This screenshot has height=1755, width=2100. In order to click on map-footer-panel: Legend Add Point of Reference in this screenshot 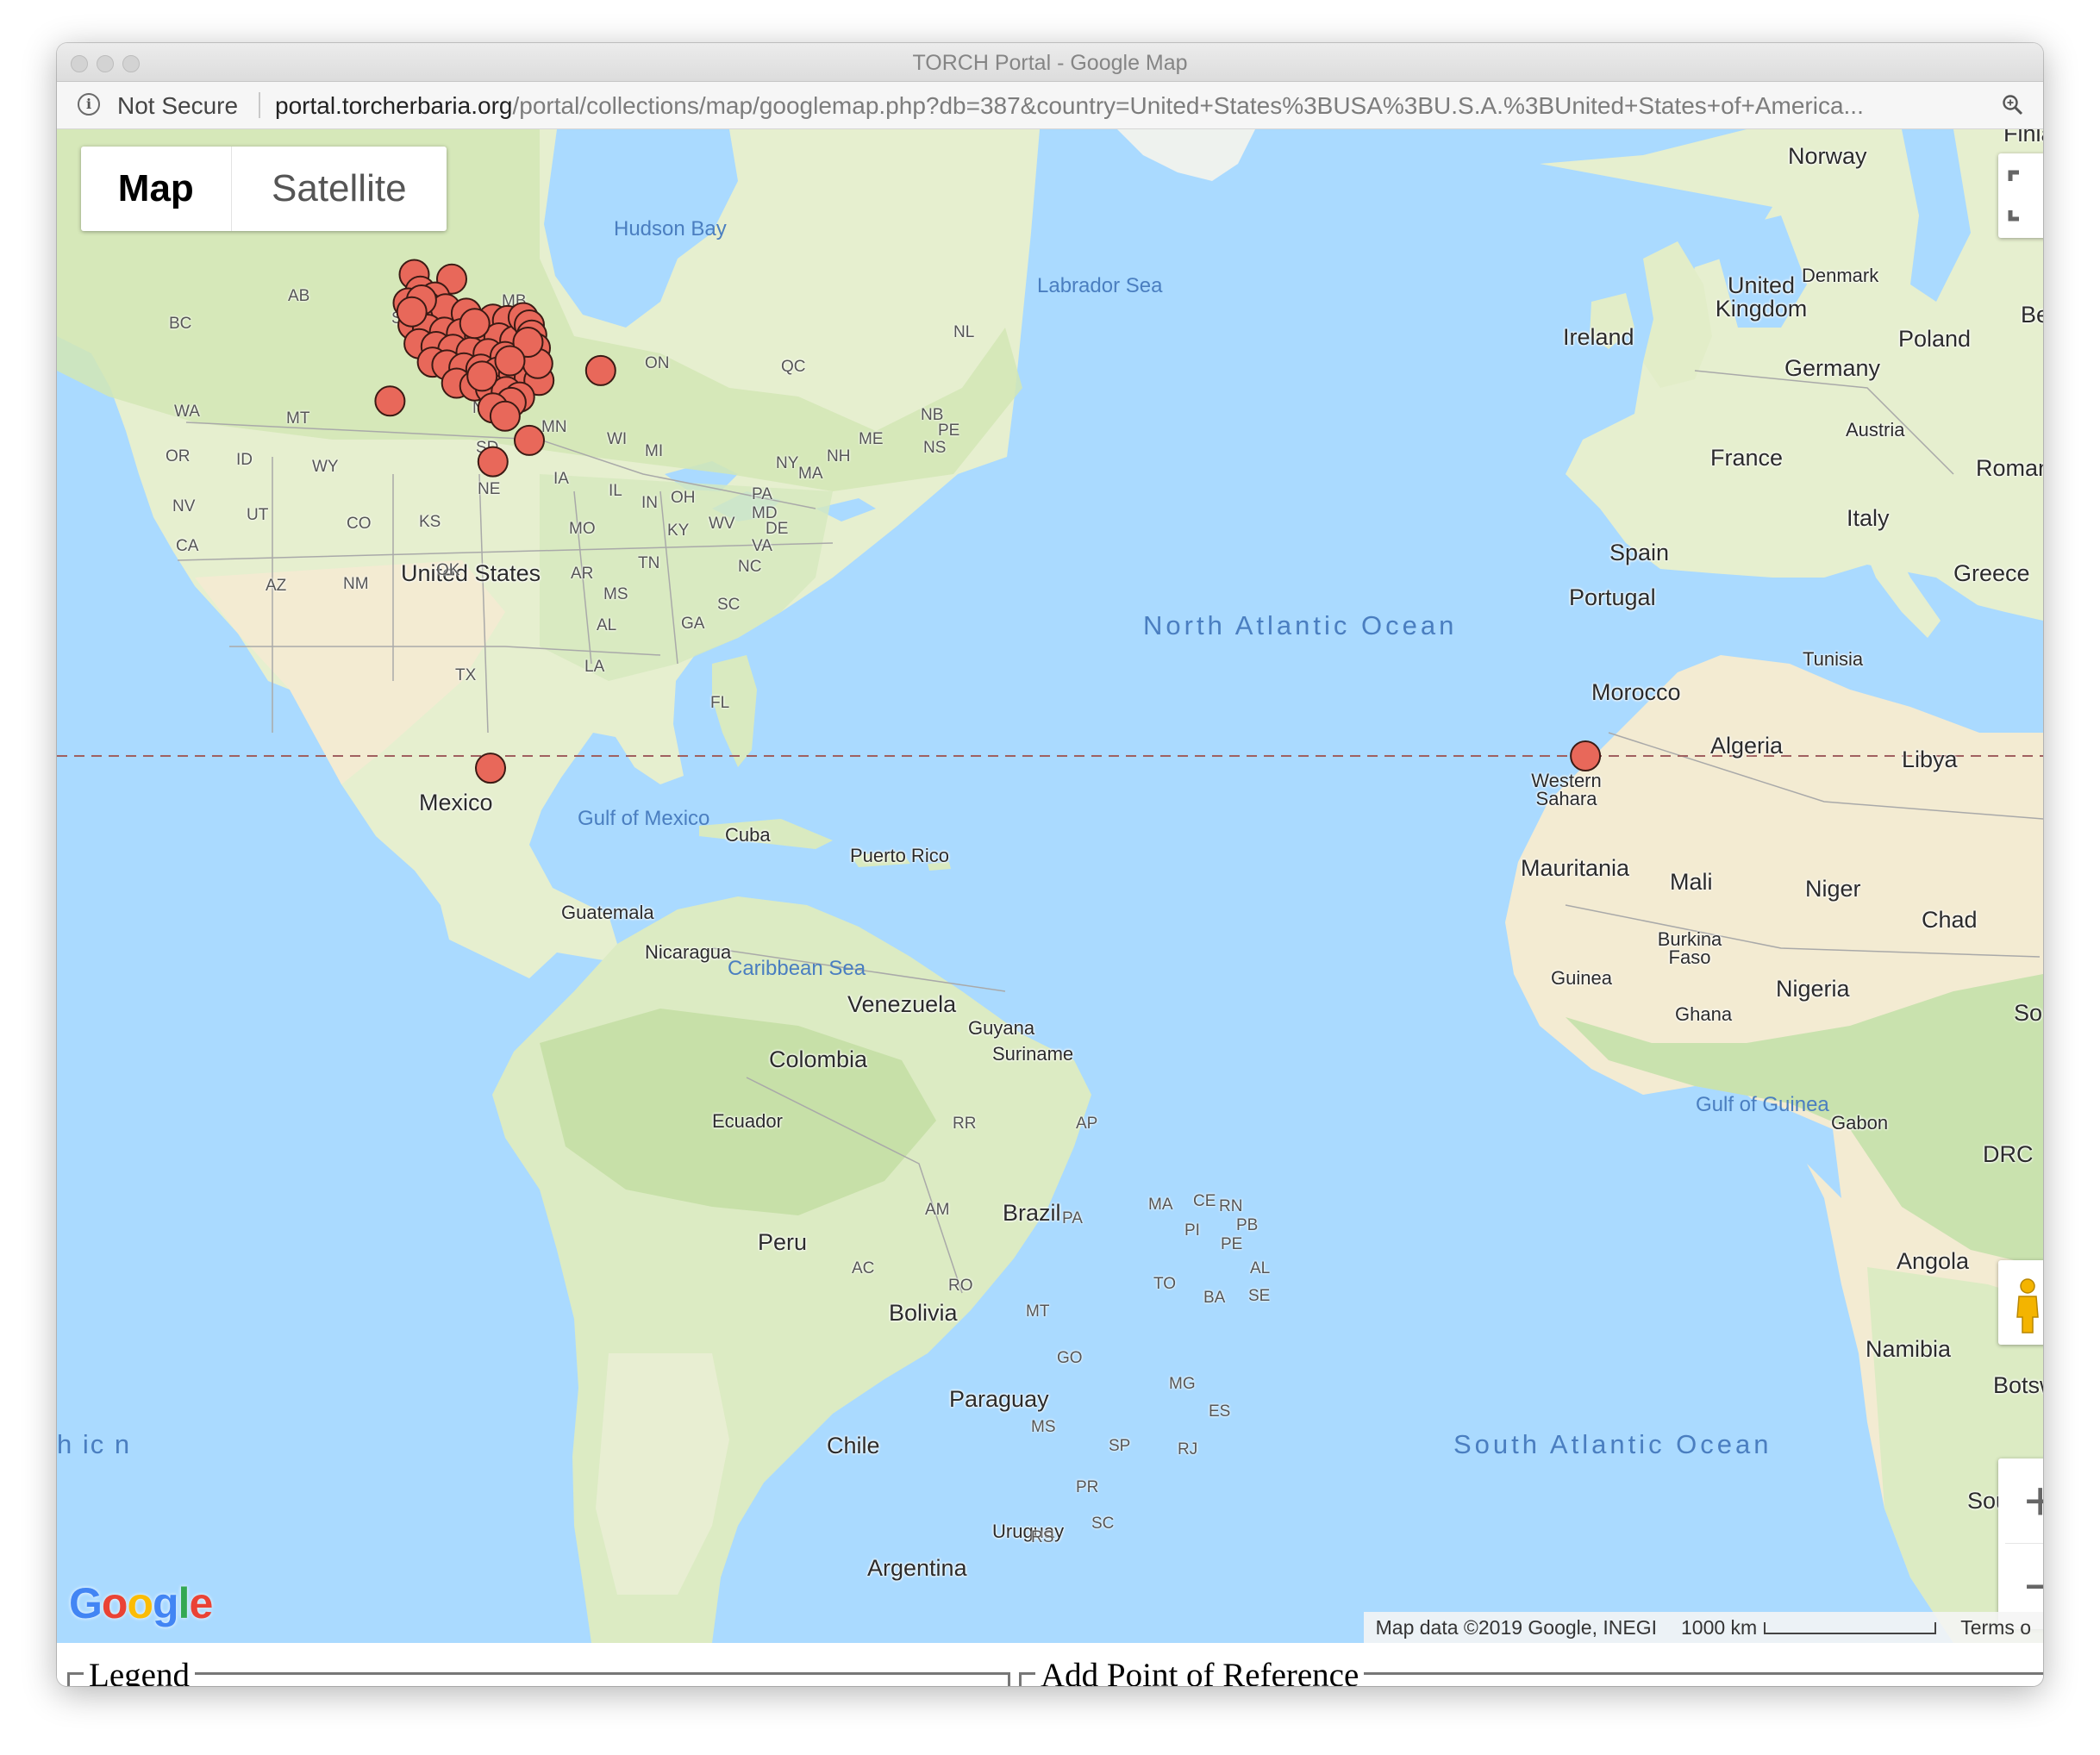, I will do `click(1050, 1664)`.